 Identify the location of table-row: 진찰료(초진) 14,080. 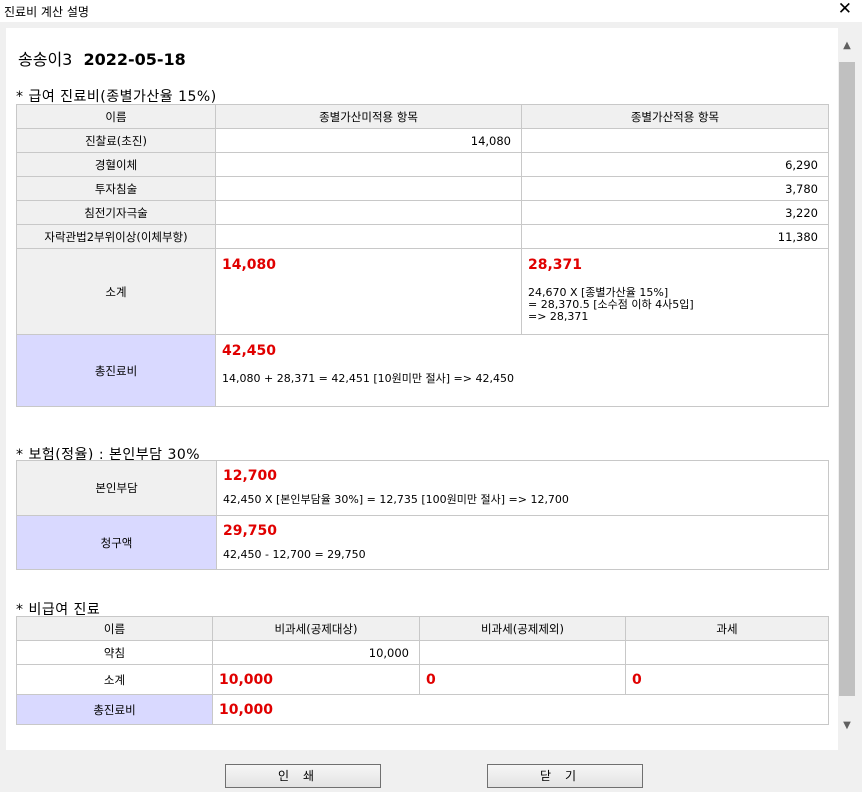
(422, 140).